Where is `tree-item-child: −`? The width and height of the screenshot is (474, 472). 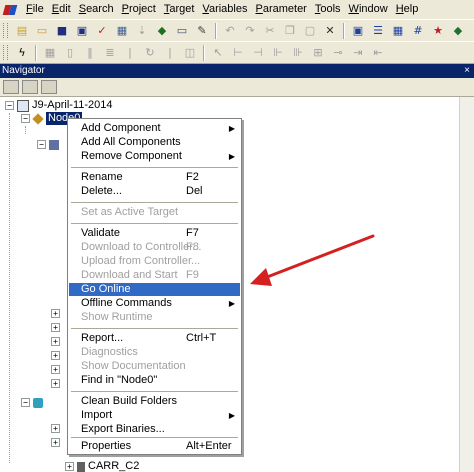 tree-item-child: − is located at coordinates (49, 144).